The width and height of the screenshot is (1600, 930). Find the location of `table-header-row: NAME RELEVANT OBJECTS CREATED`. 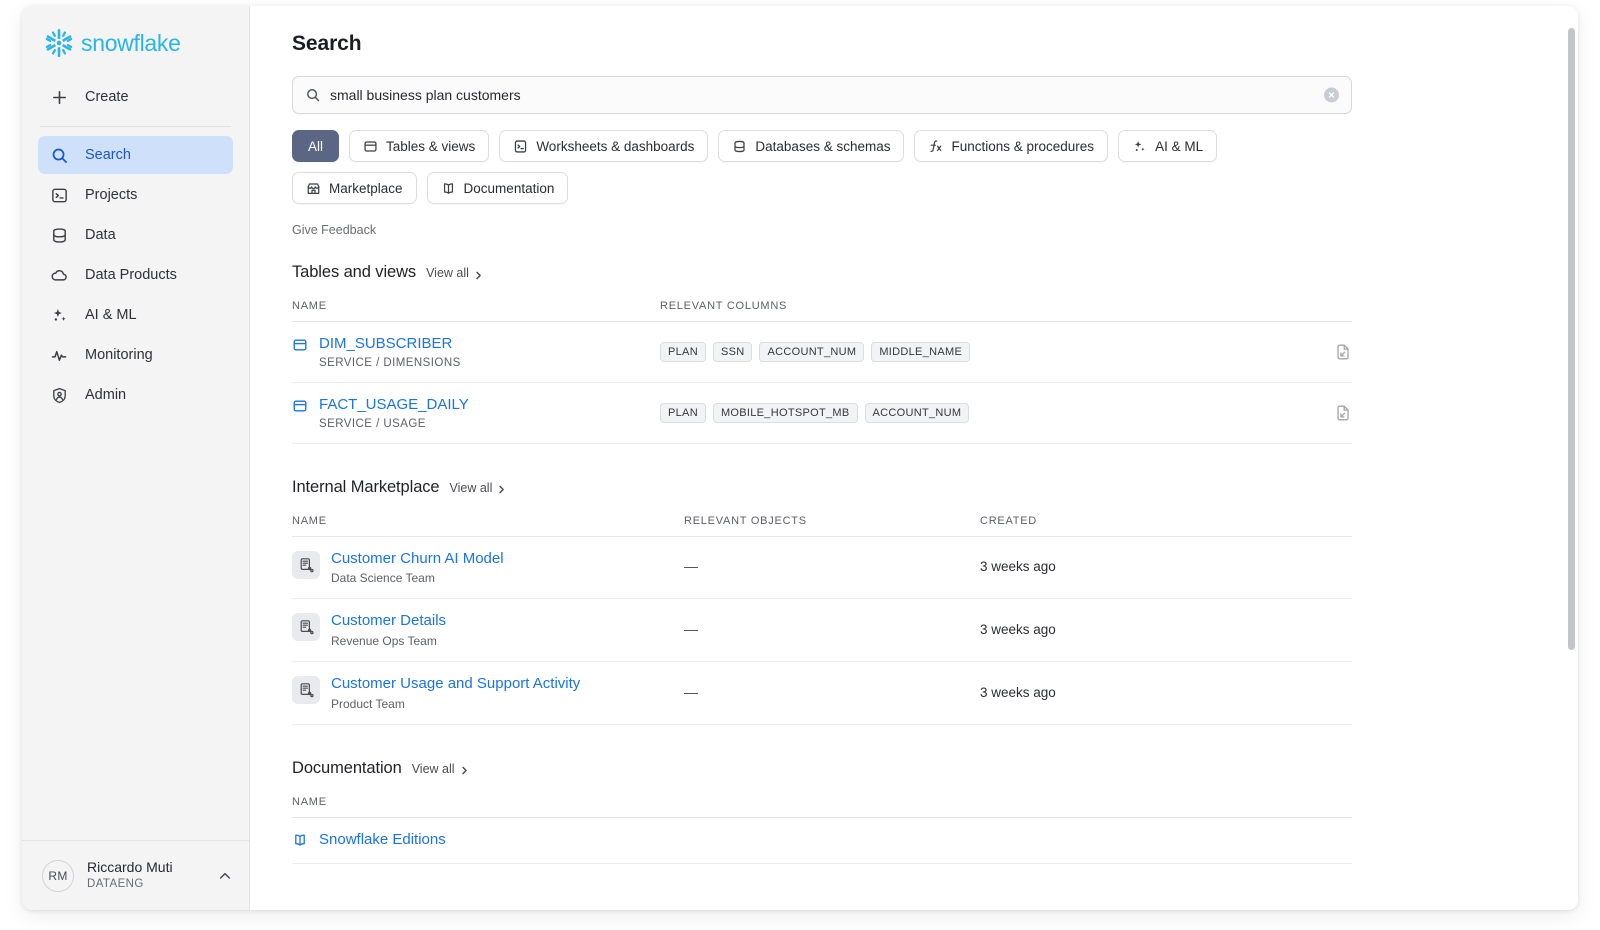

table-header-row: NAME RELEVANT OBJECTS CREATED is located at coordinates (822, 525).